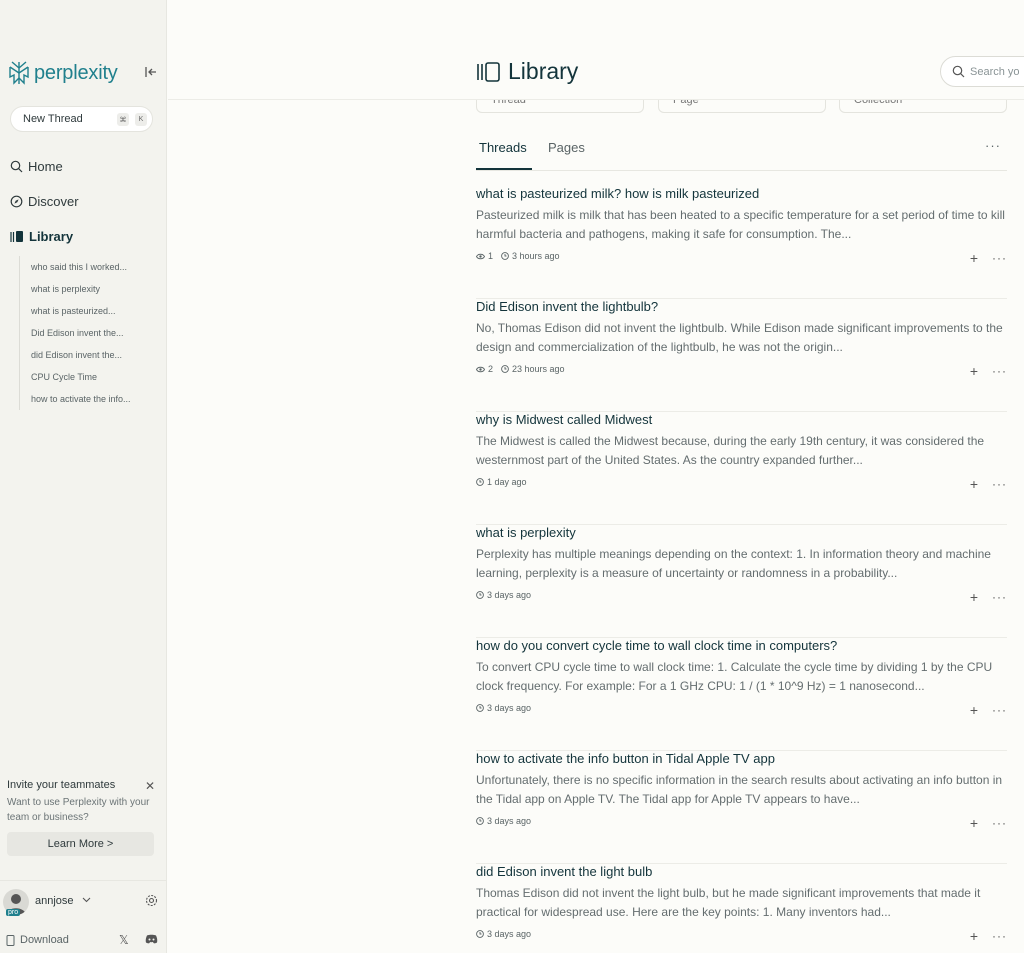 The image size is (1024, 953). Describe the element at coordinates (538, 369) in the screenshot. I see `time-ago: 23 hours ago` at that location.